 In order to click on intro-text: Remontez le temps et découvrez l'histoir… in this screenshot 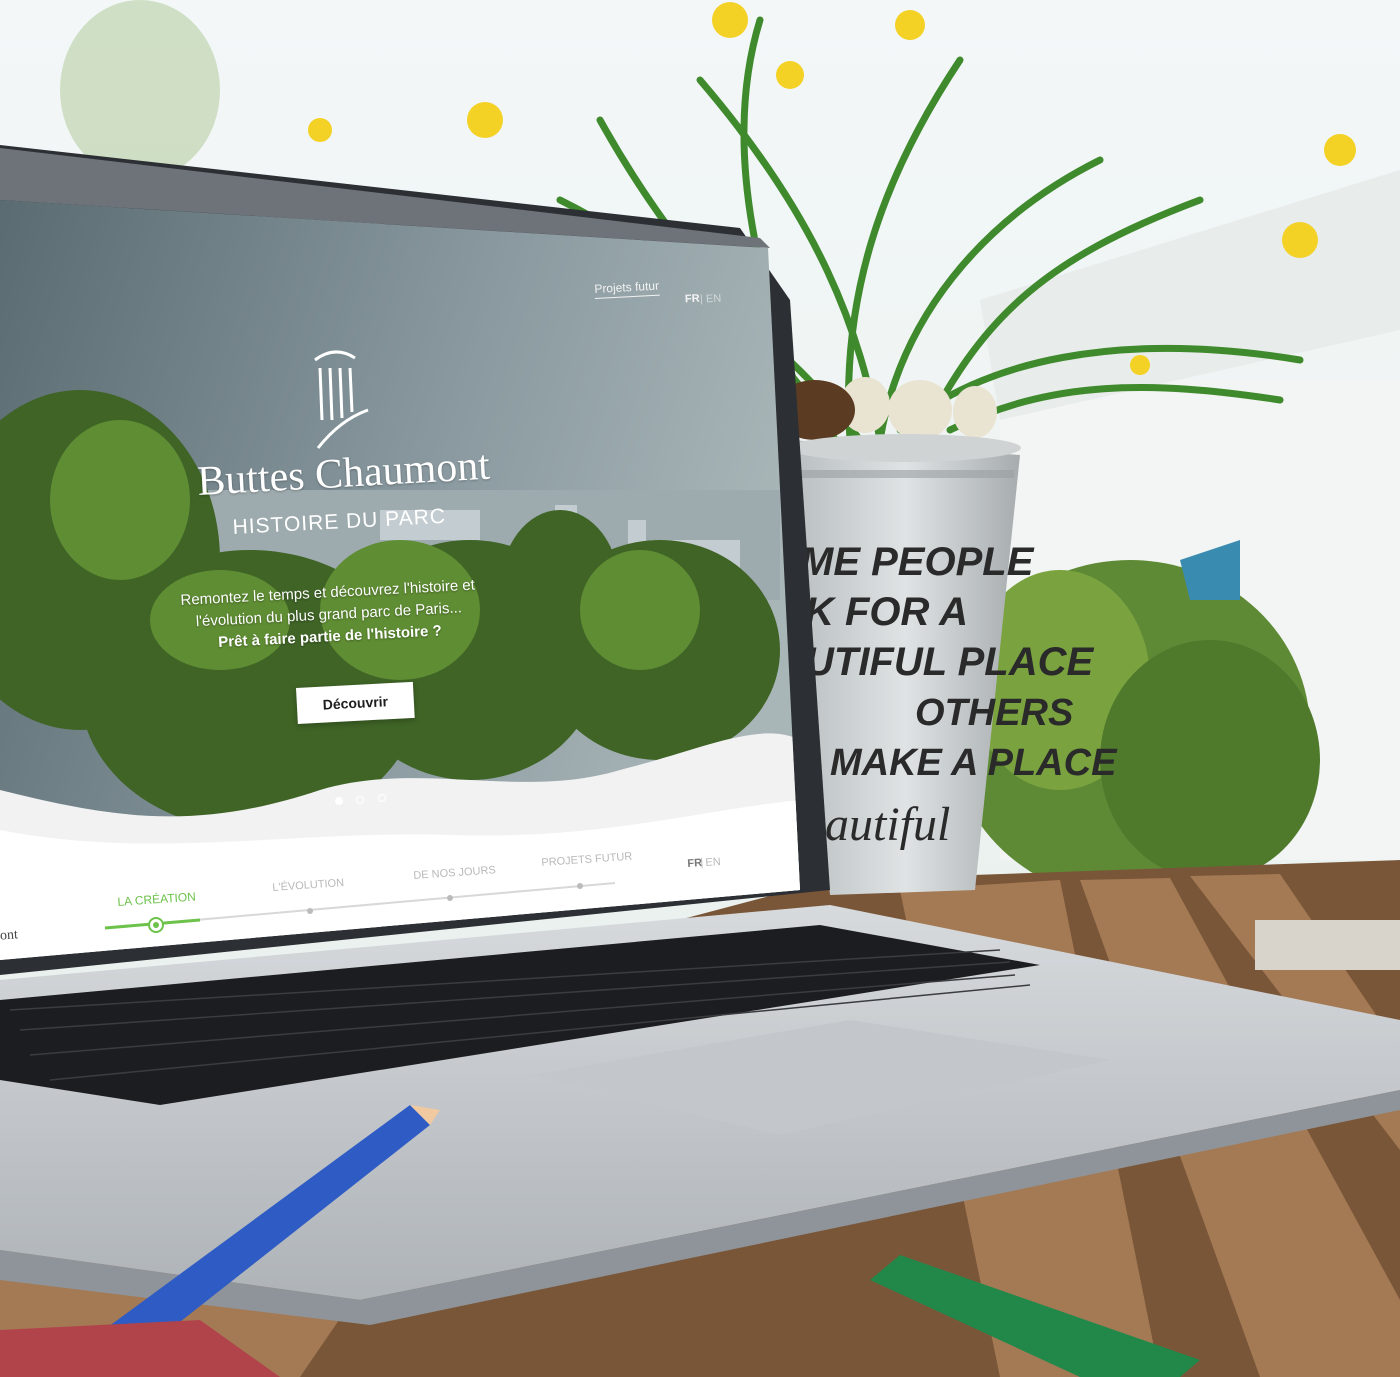, I will do `click(329, 615)`.